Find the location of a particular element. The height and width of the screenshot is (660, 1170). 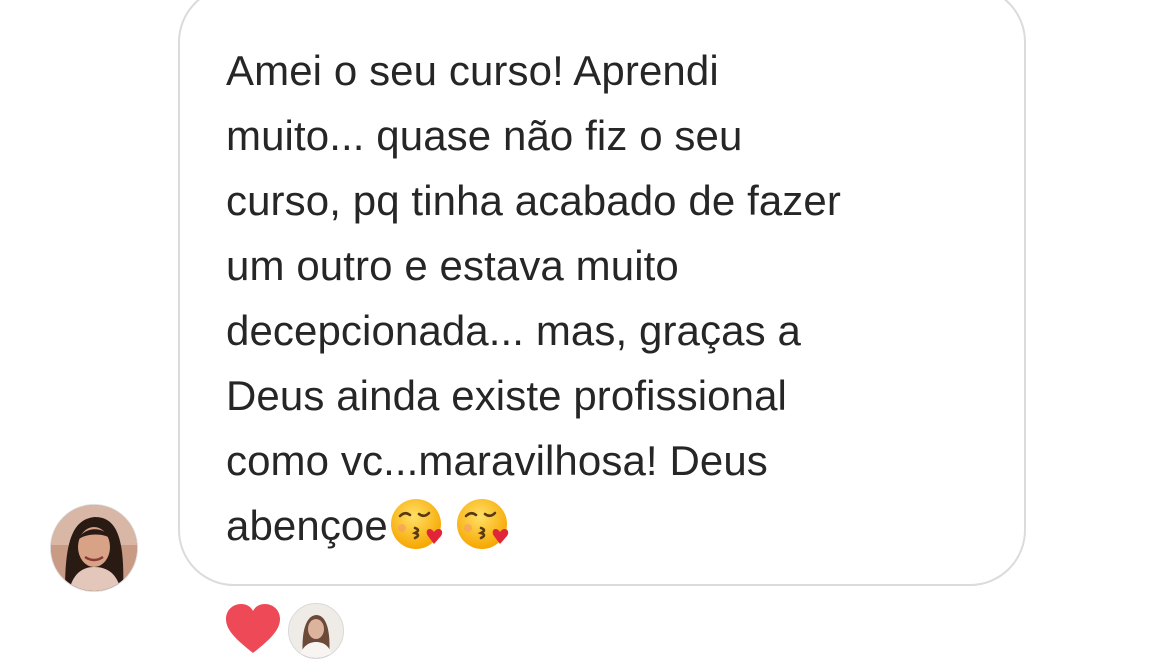

message-line: Amei o seu curso! Aprendi is located at coordinates (472, 70).